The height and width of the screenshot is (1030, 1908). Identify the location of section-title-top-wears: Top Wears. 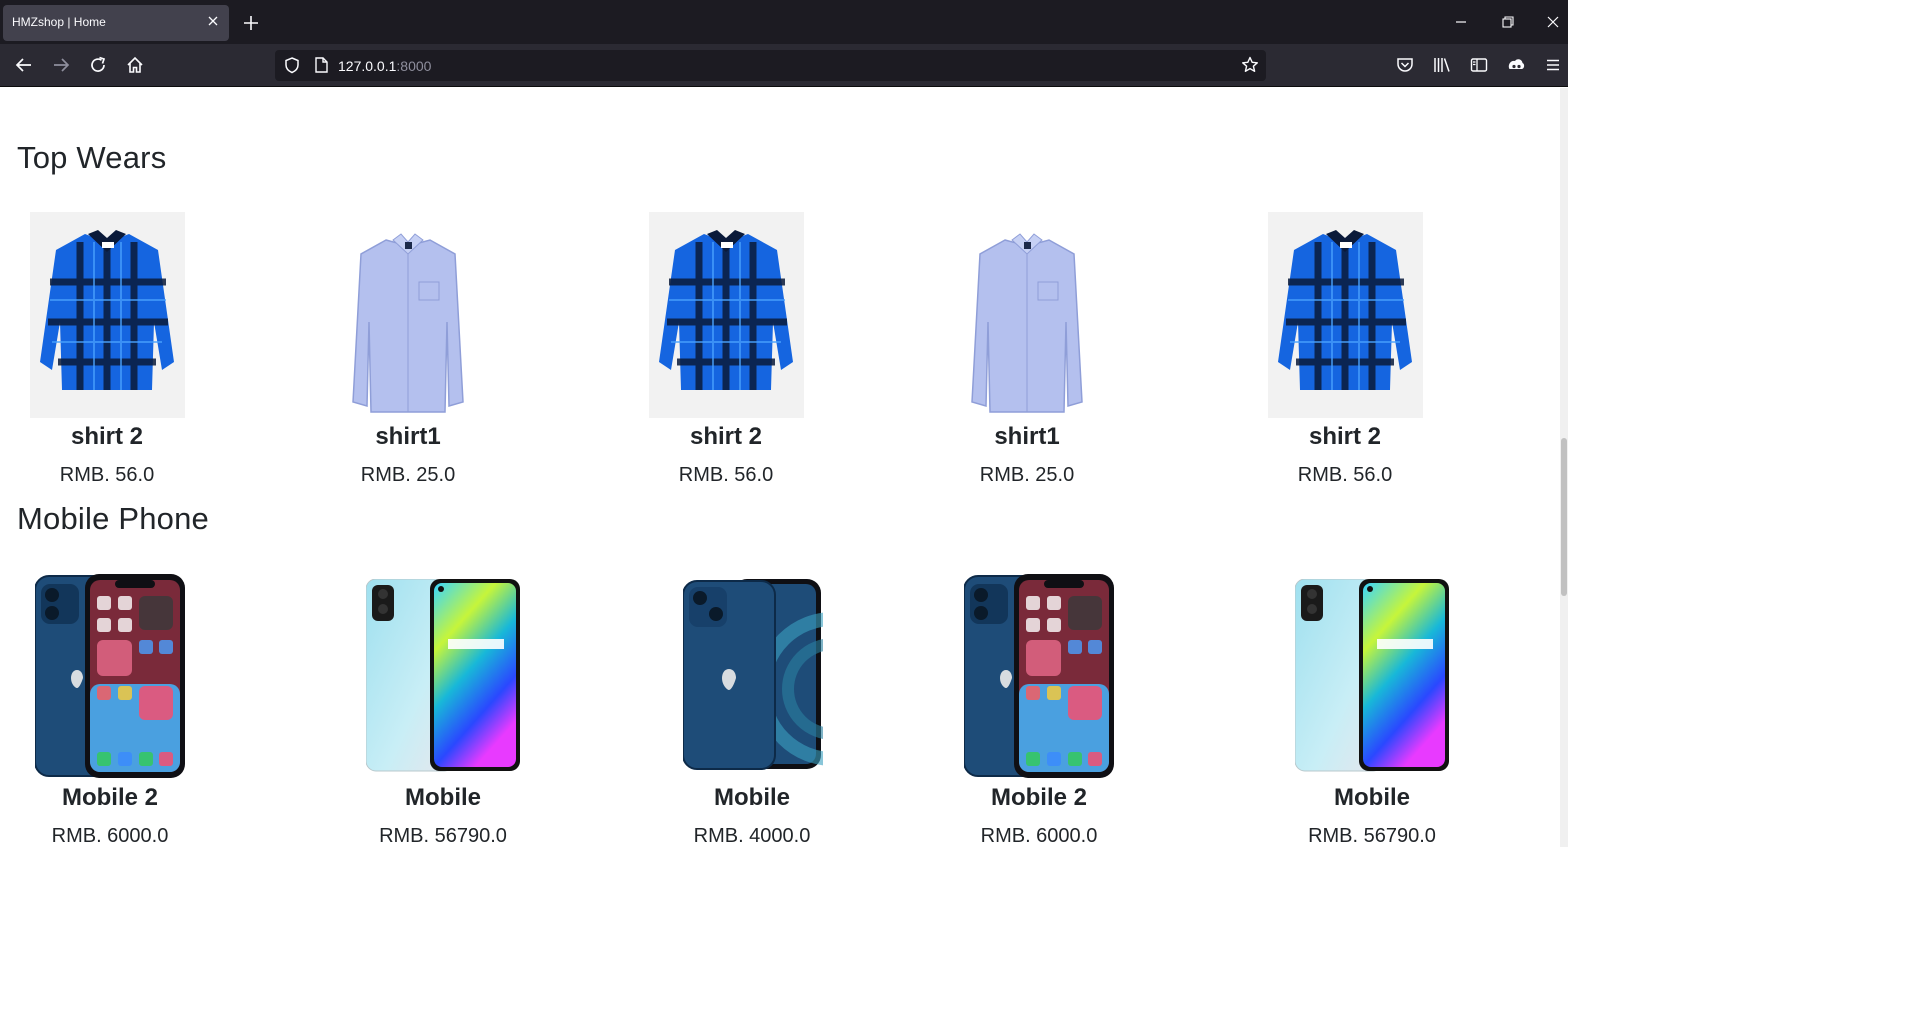
(92, 157).